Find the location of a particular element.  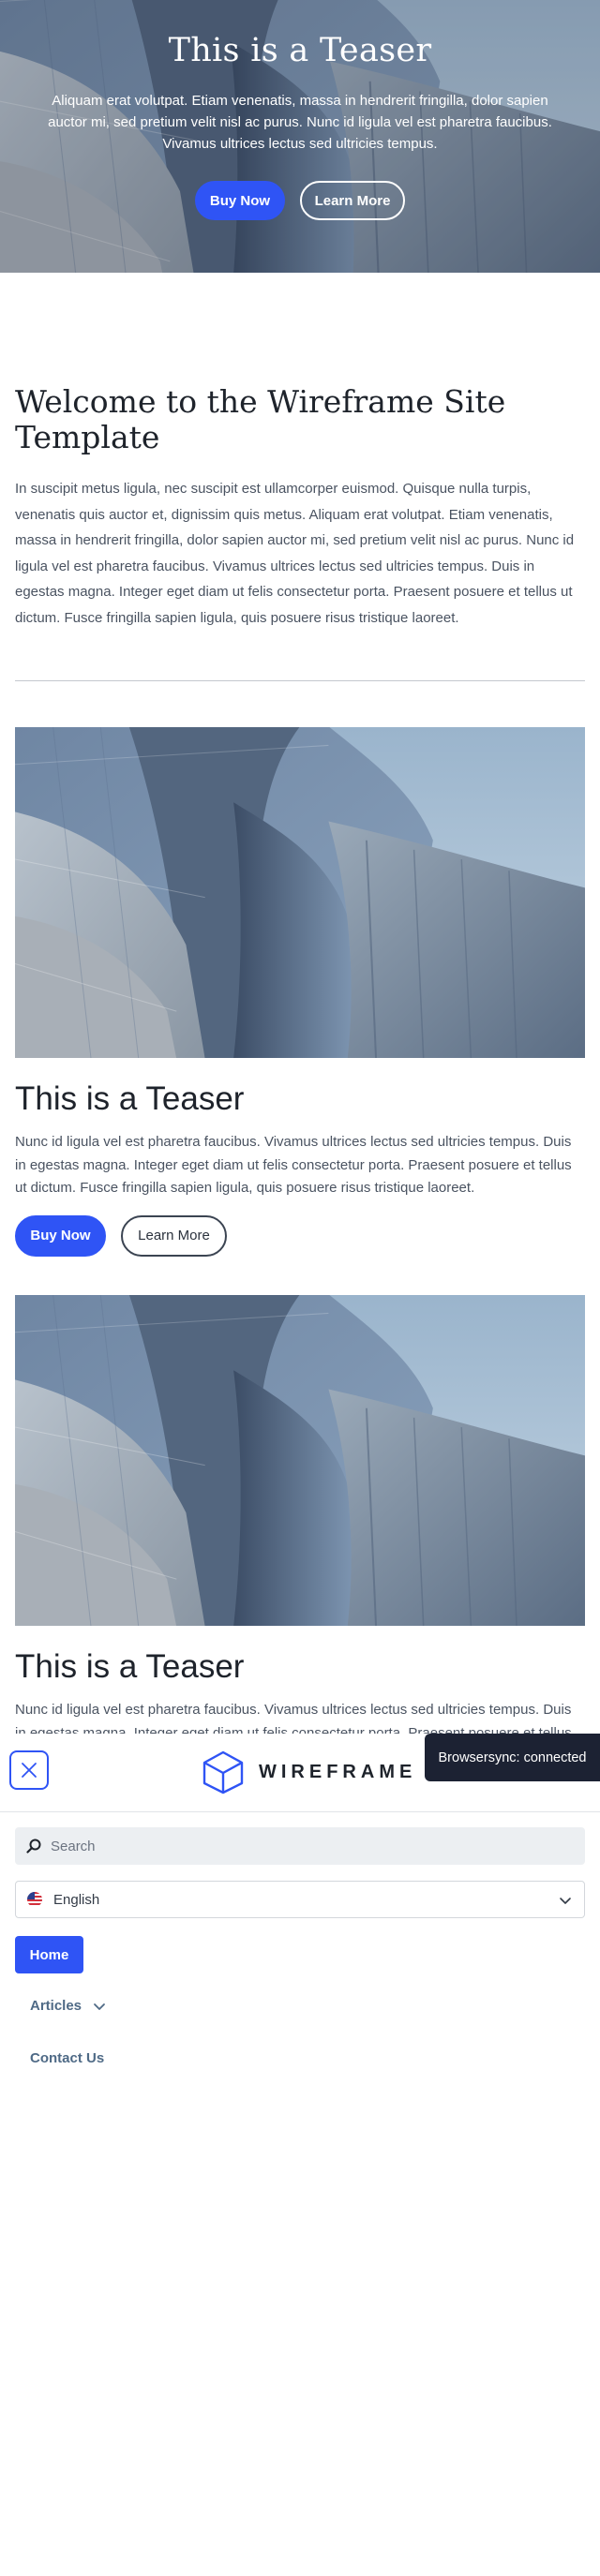

nav-item-label: Contact Us is located at coordinates (67, 2058).